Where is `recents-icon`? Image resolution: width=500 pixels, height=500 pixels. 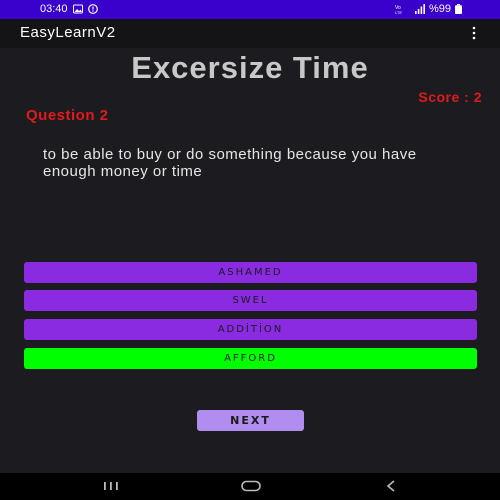 recents-icon is located at coordinates (111, 486).